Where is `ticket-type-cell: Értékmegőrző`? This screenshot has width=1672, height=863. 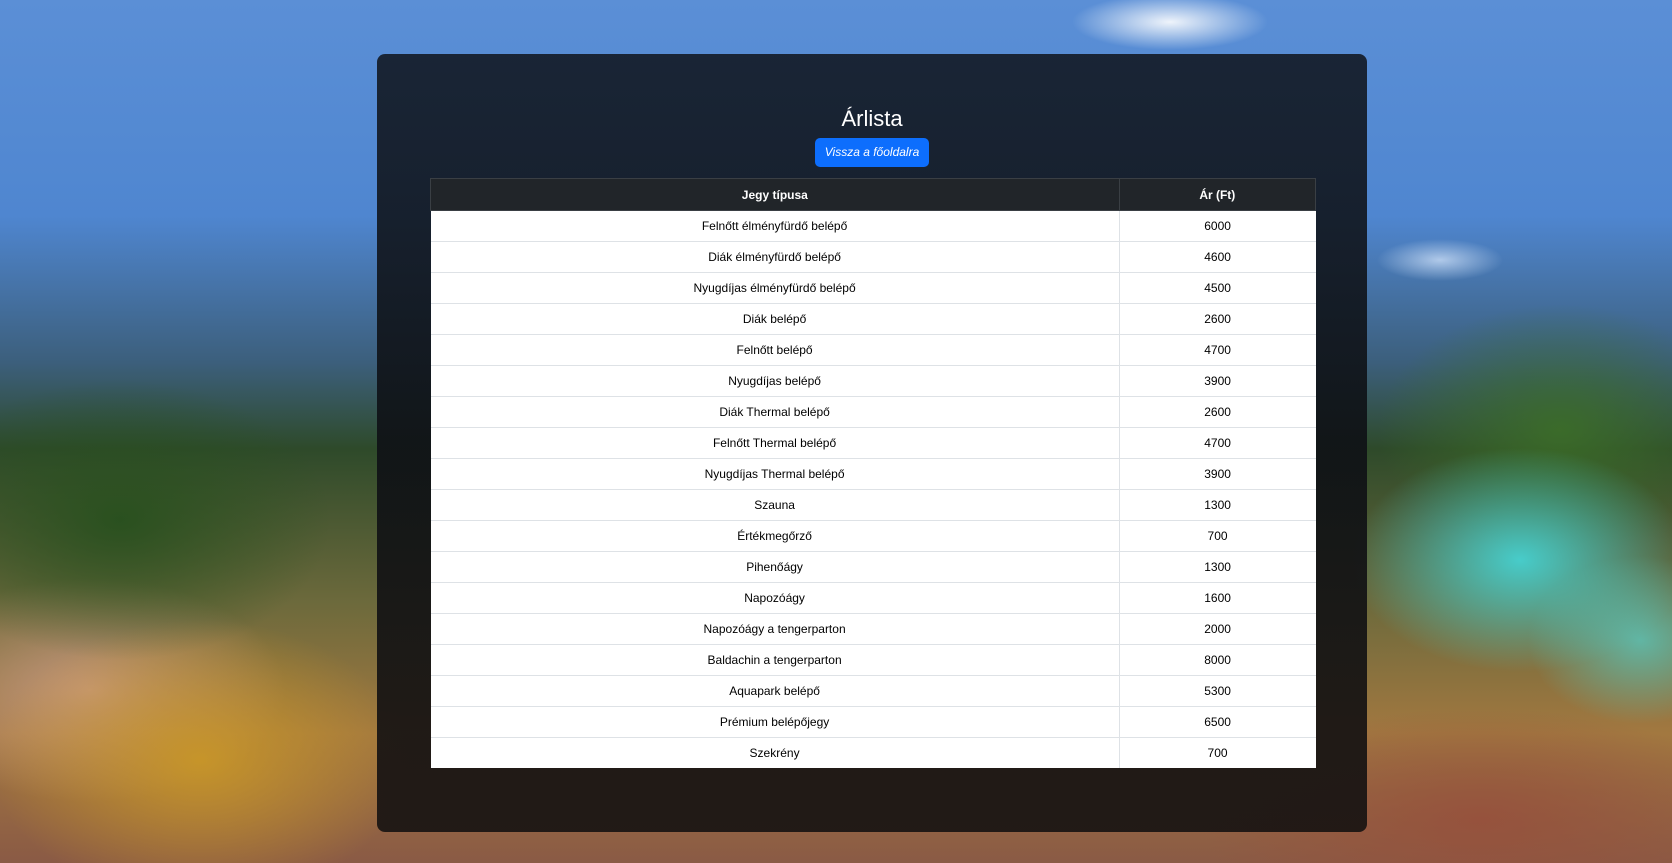
ticket-type-cell: Értékmegőrző is located at coordinates (775, 536).